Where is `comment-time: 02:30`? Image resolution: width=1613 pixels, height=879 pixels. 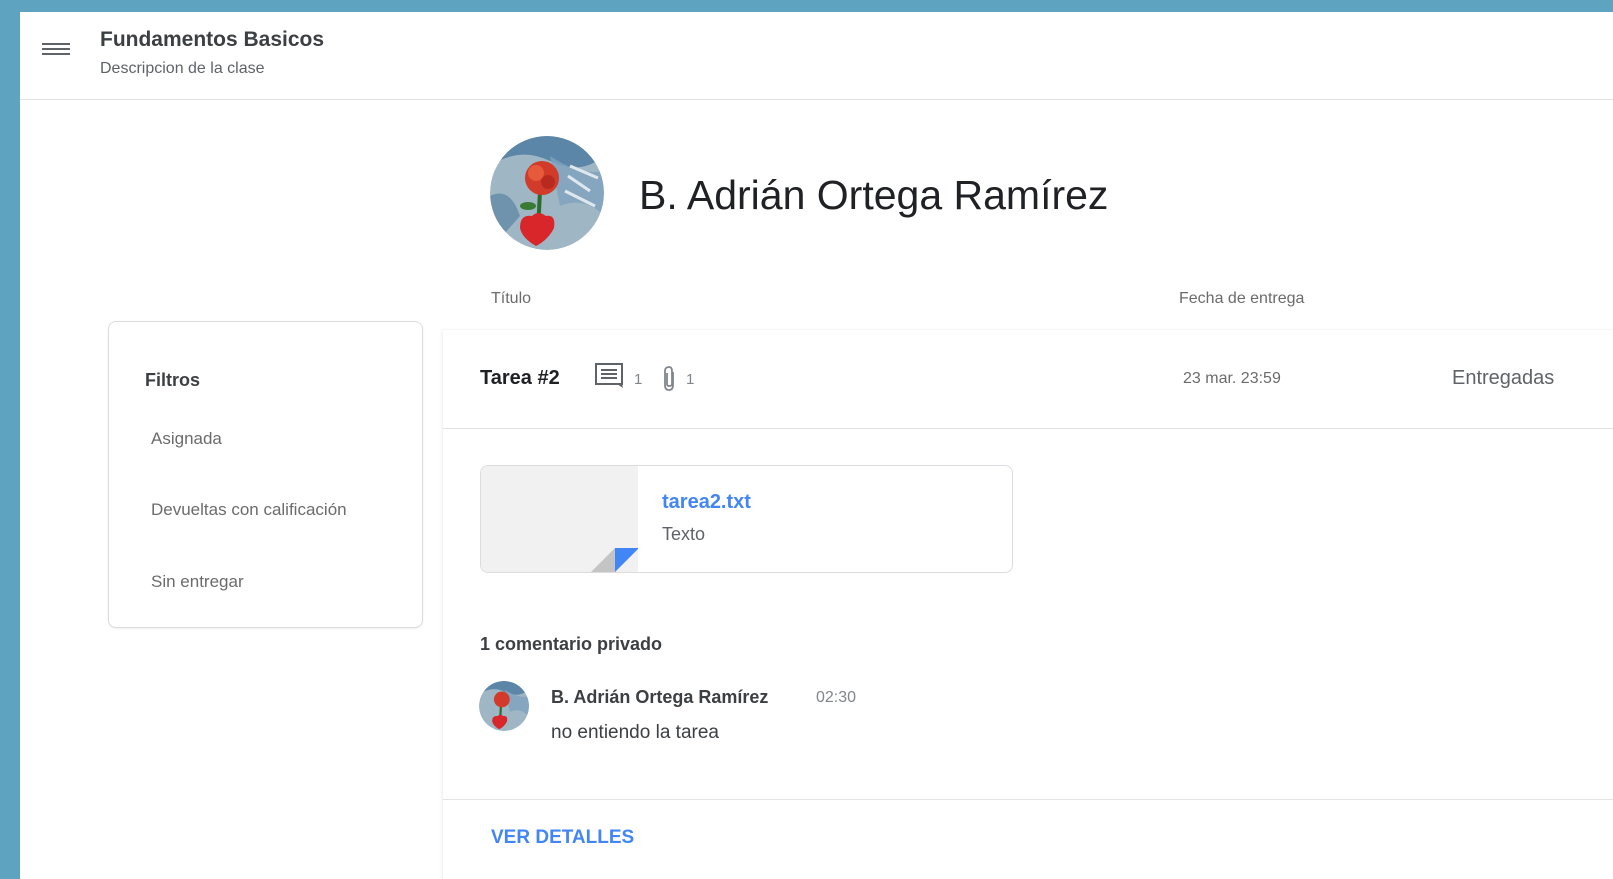 comment-time: 02:30 is located at coordinates (836, 697).